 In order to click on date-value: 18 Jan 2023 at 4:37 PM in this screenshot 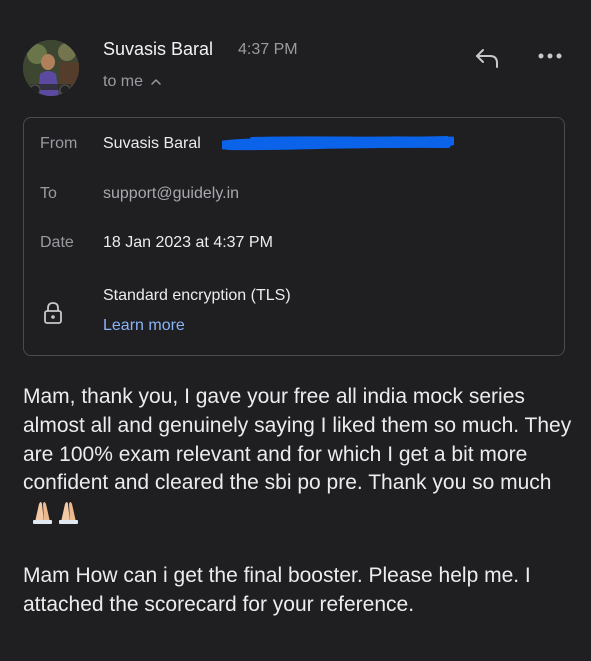, I will do `click(188, 242)`.